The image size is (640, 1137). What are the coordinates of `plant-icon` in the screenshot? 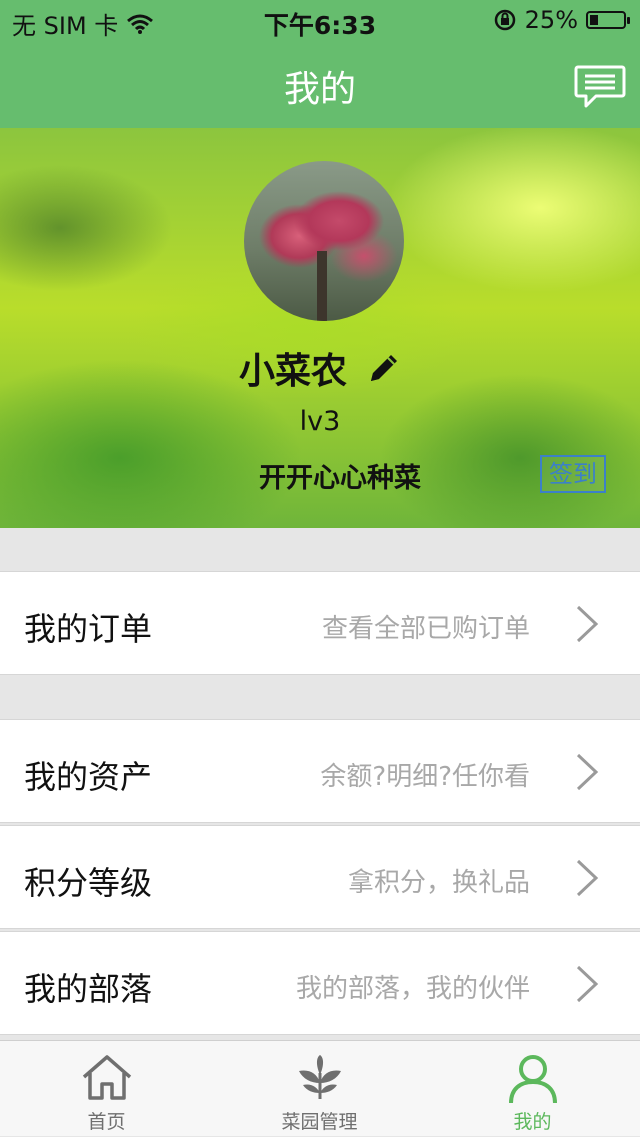 It's located at (319, 1077).